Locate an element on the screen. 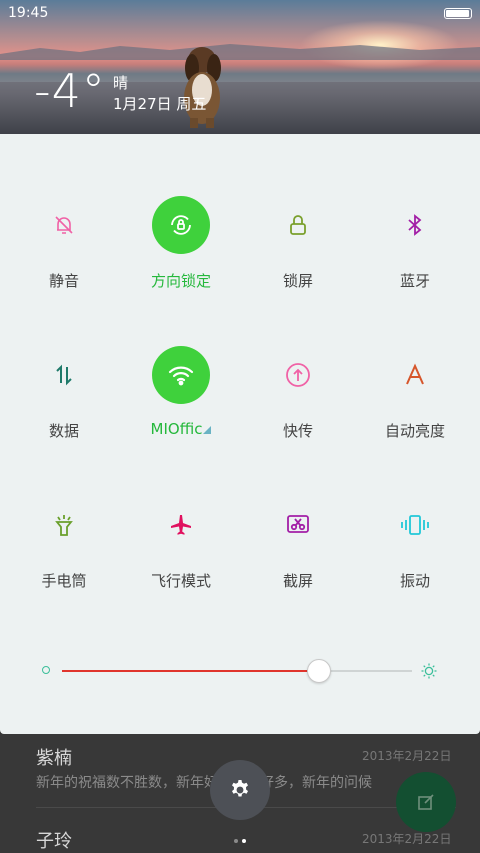 The image size is (480, 853). toggle-screenshot: 截屏 is located at coordinates (298, 544).